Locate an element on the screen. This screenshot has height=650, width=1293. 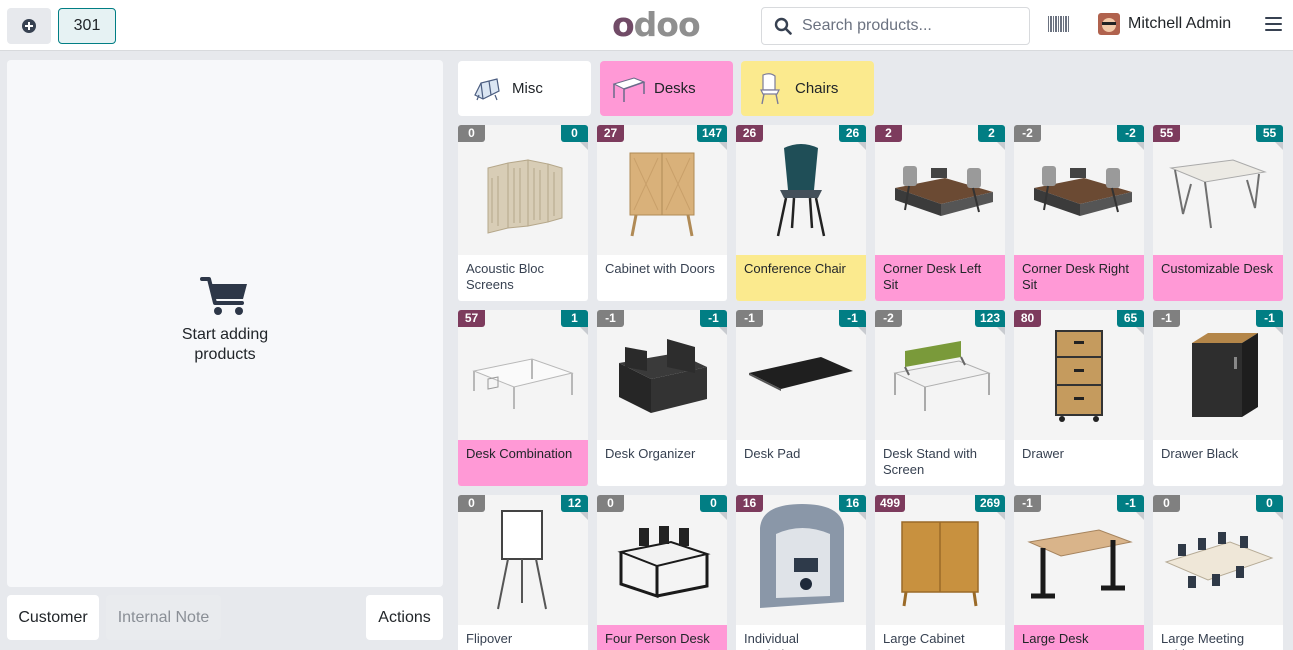
product-card: 499 269 Large Cabinet is located at coordinates (940, 572).